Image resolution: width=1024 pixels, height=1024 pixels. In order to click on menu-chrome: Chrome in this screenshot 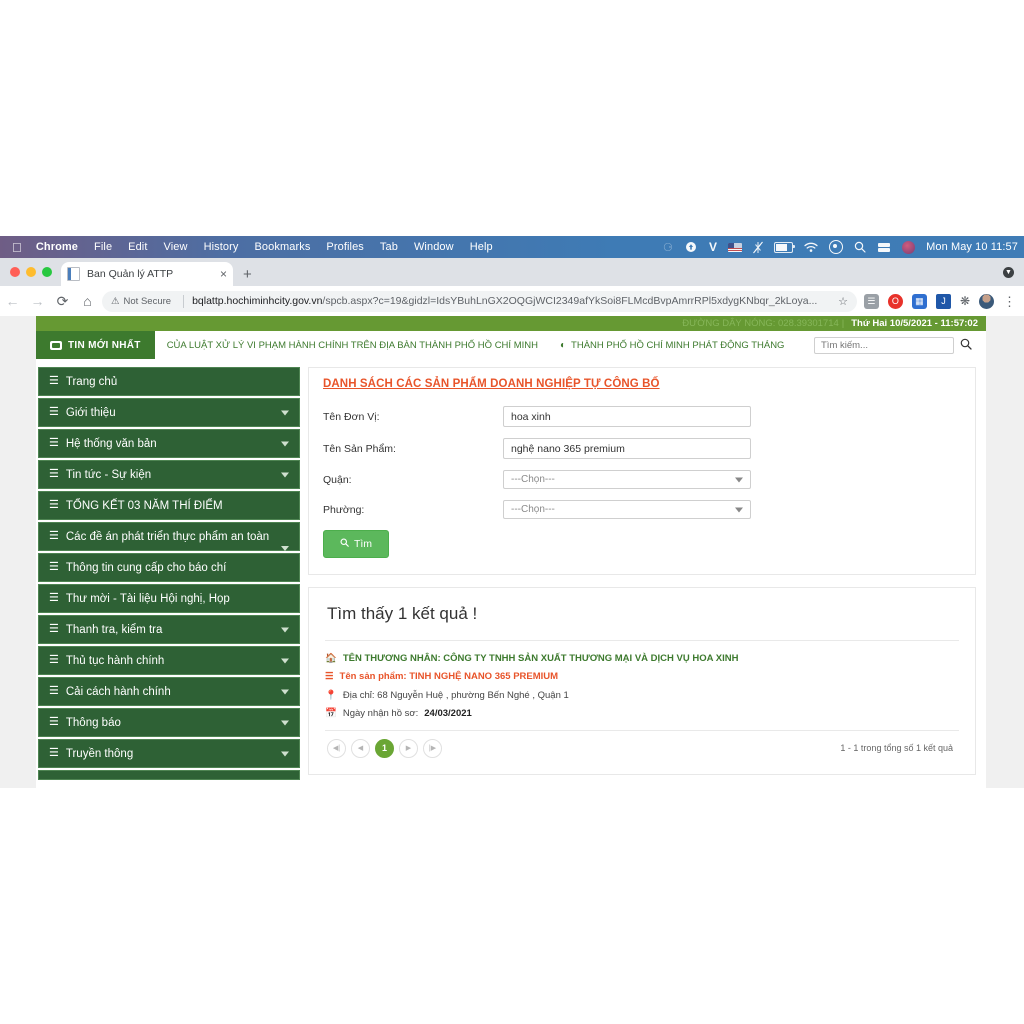, I will do `click(57, 247)`.